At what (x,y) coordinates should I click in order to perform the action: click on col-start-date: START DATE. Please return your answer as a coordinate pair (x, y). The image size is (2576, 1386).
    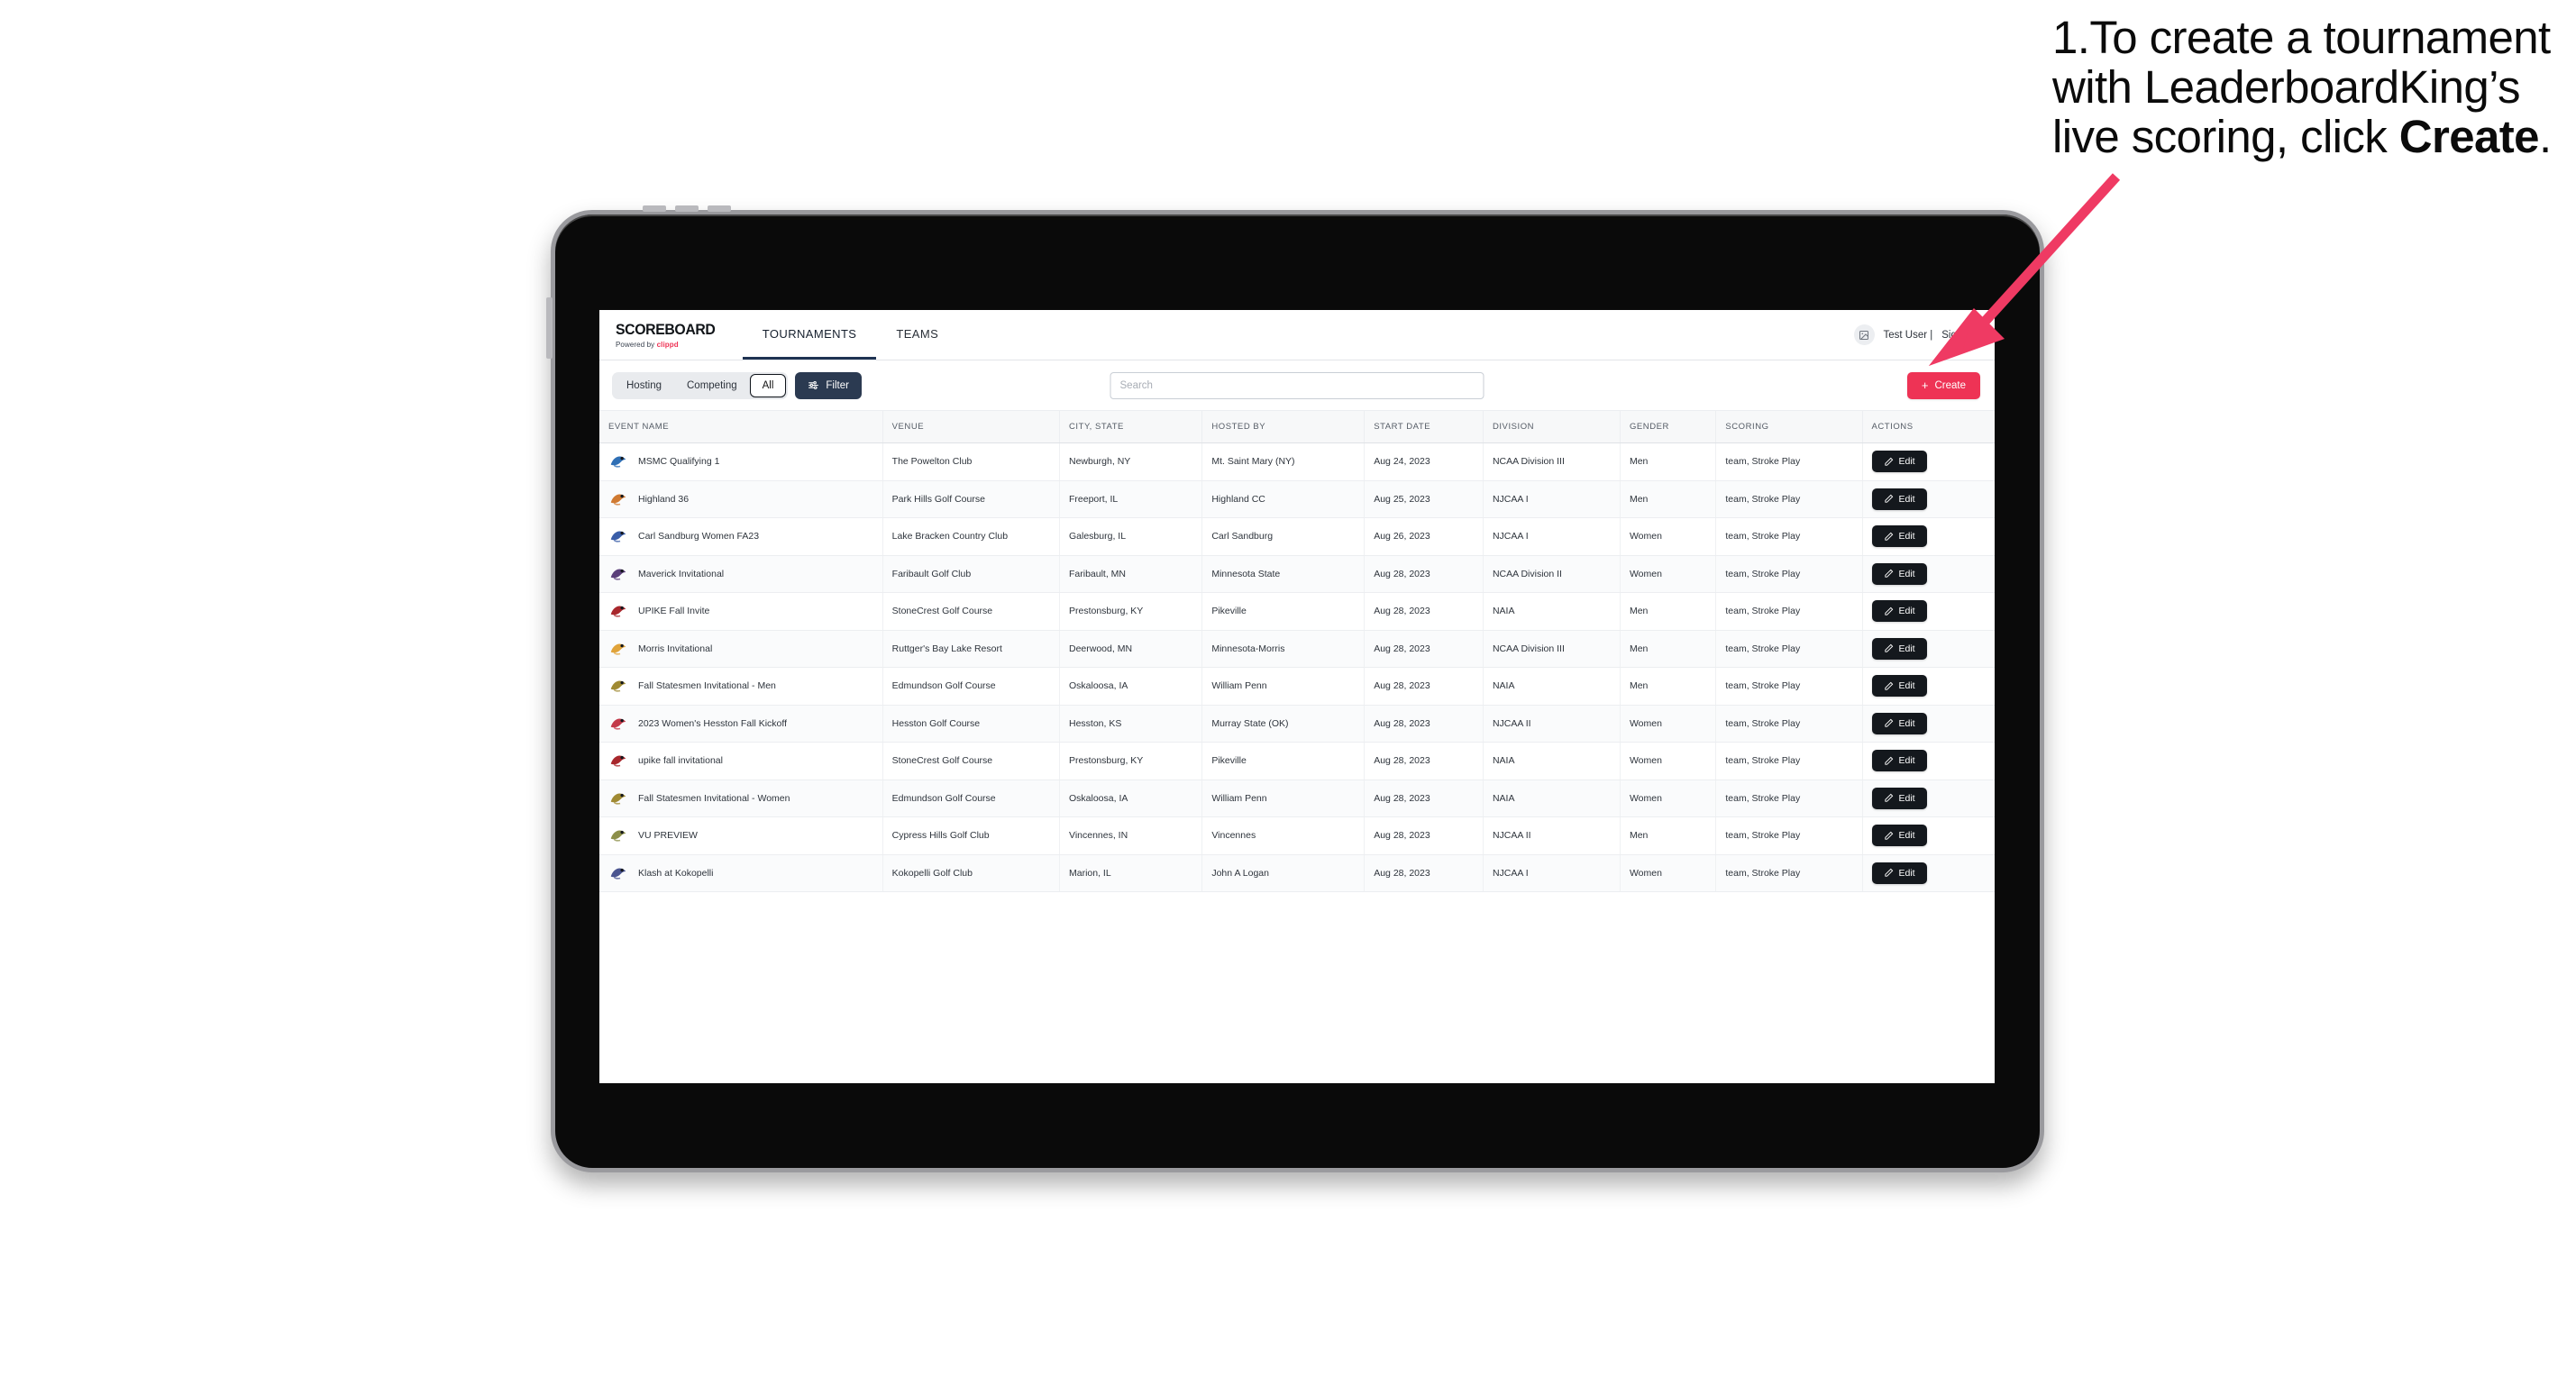
    Looking at the image, I should click on (1424, 427).